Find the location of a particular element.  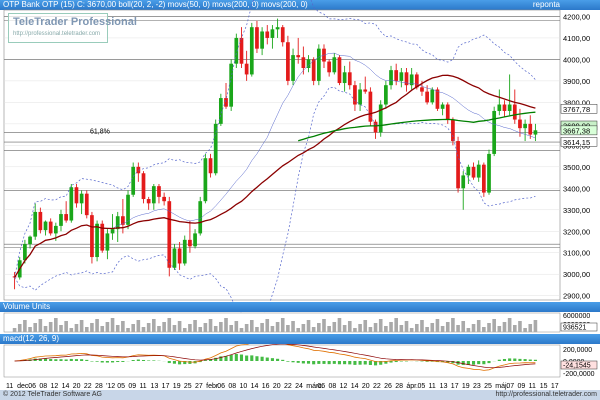

x-tick-label: 24 is located at coordinates (299, 386).